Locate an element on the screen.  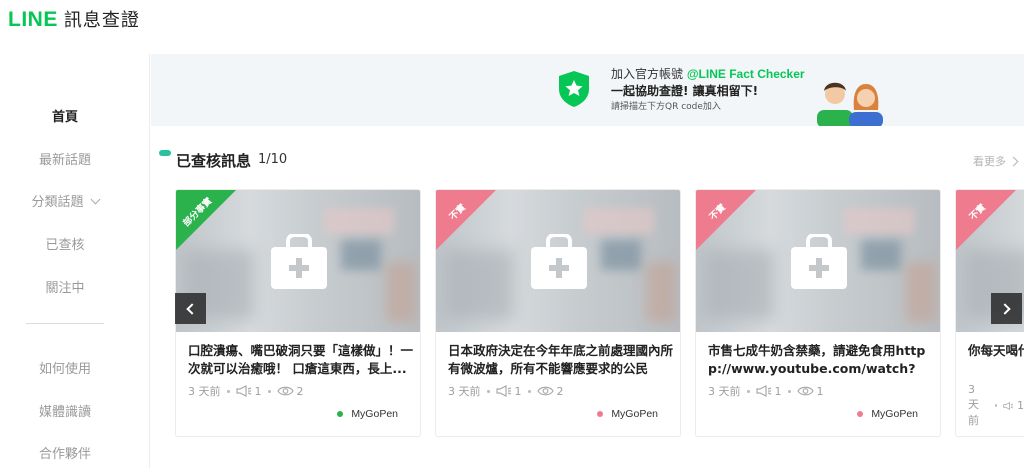
sidebar-item-partners: 合作夥伴 is located at coordinates (65, 452).